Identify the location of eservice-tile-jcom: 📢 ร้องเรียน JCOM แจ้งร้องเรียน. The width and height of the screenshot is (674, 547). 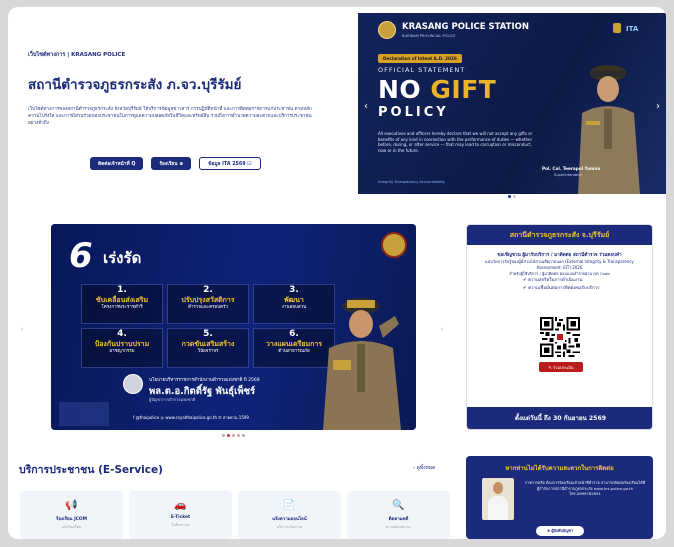
(71, 515).